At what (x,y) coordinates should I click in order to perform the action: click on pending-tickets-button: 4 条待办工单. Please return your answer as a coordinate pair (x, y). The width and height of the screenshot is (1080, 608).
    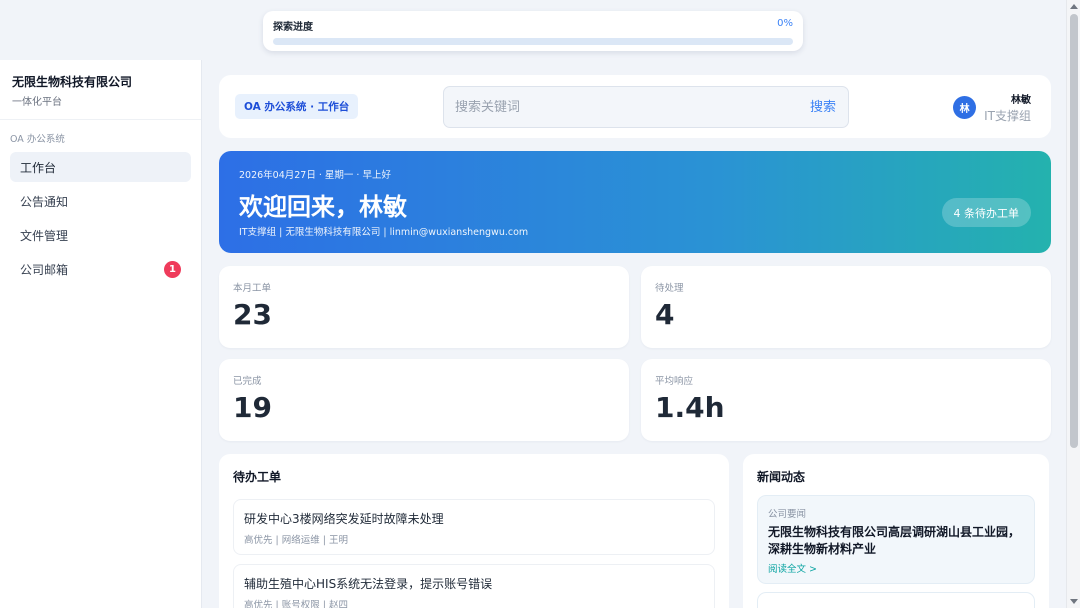
    Looking at the image, I should click on (986, 212).